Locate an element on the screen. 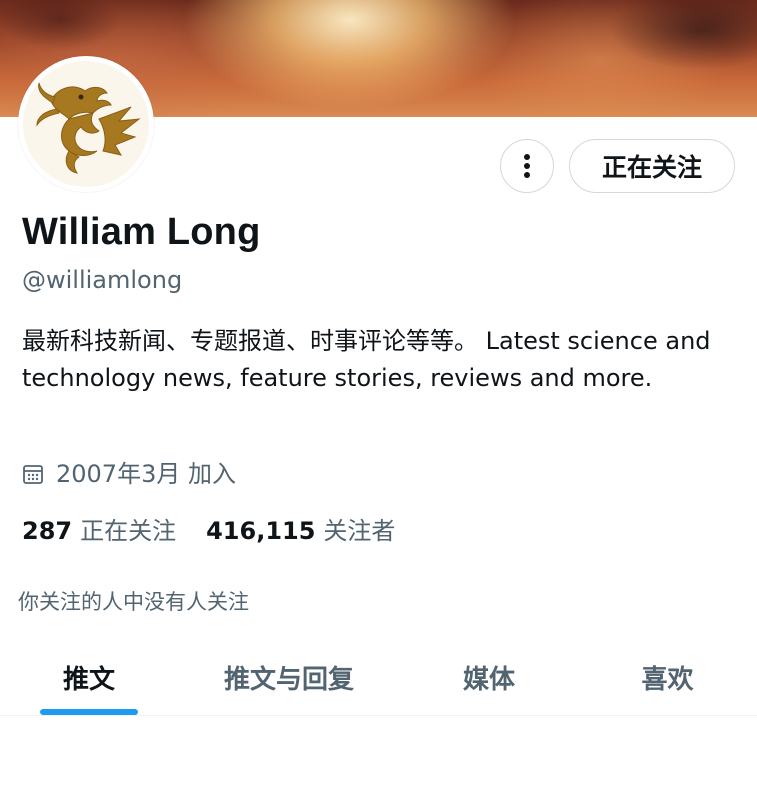 Image resolution: width=757 pixels, height=800 pixels. dragon-logo-icon is located at coordinates (86, 124).